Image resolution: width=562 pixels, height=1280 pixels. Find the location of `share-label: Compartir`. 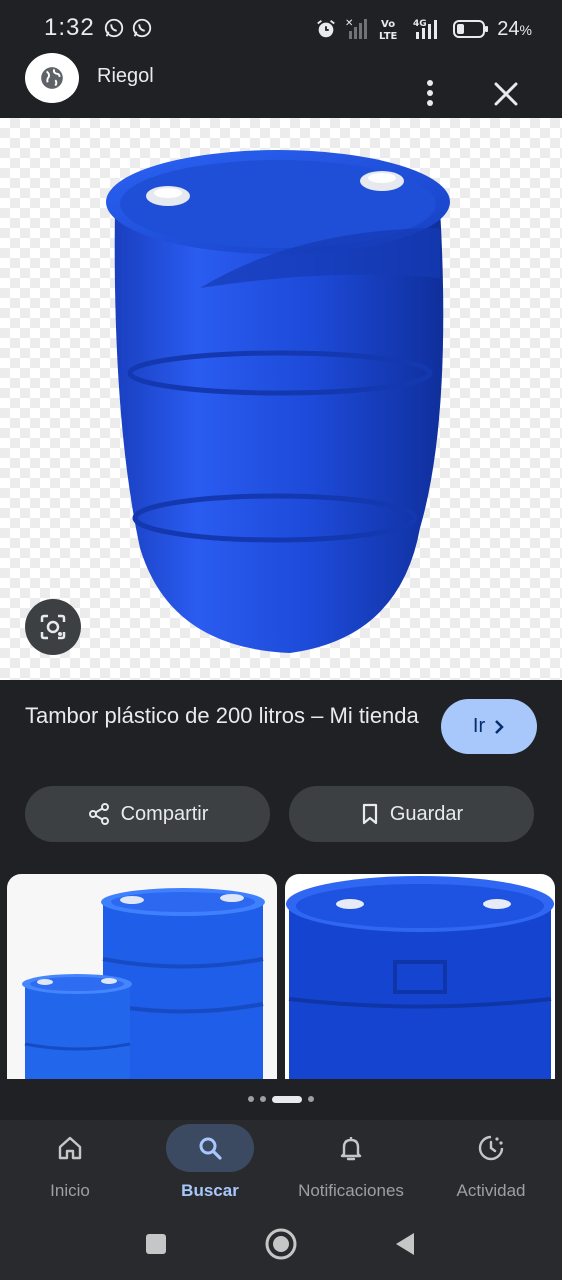

share-label: Compartir is located at coordinates (164, 813).